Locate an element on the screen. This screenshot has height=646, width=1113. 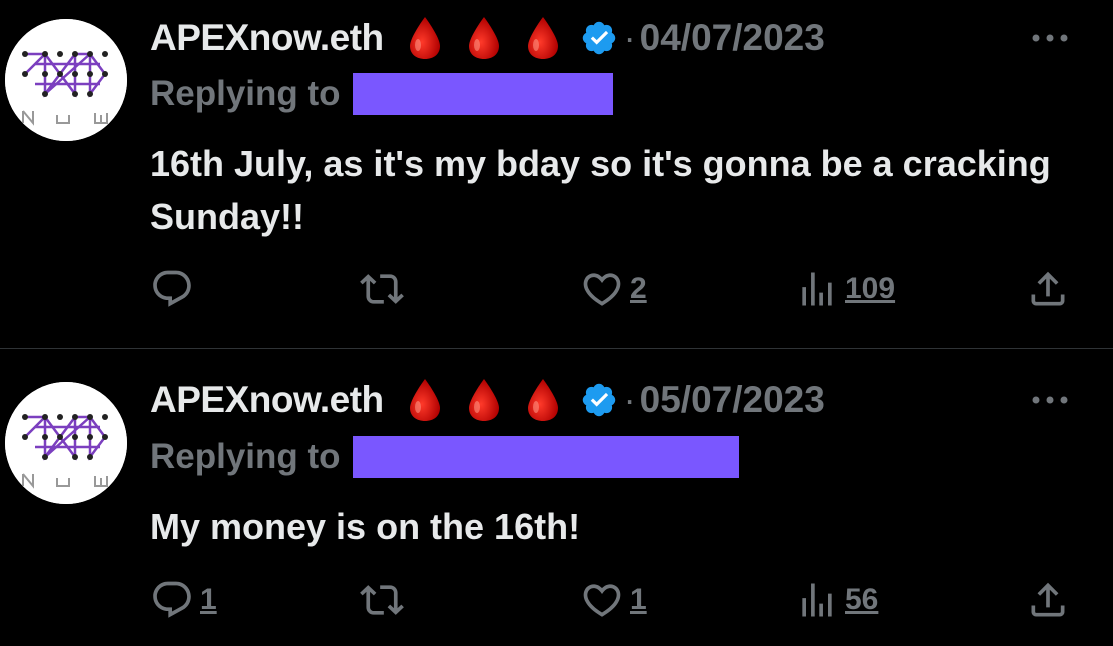
share-icon is located at coordinates (1048, 599).